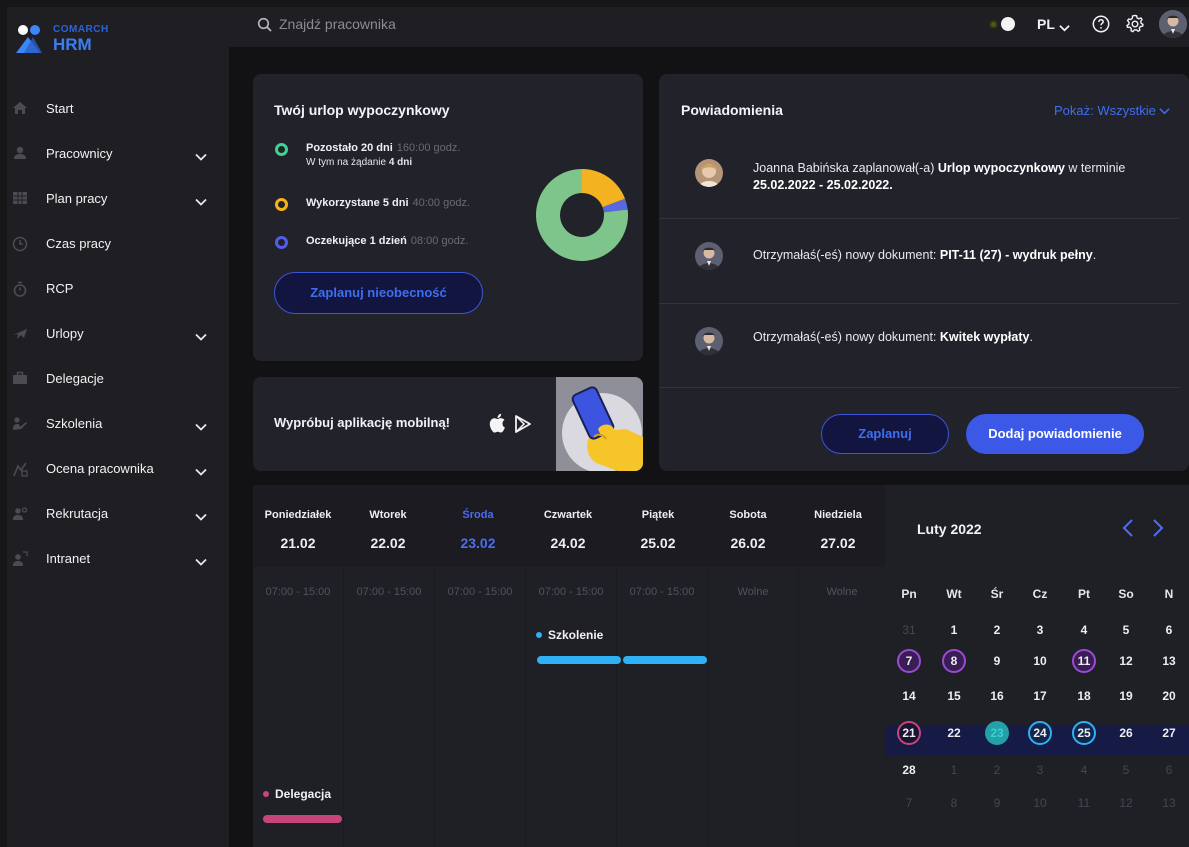 The image size is (1189, 847). I want to click on calendar-day: 16, so click(997, 696).